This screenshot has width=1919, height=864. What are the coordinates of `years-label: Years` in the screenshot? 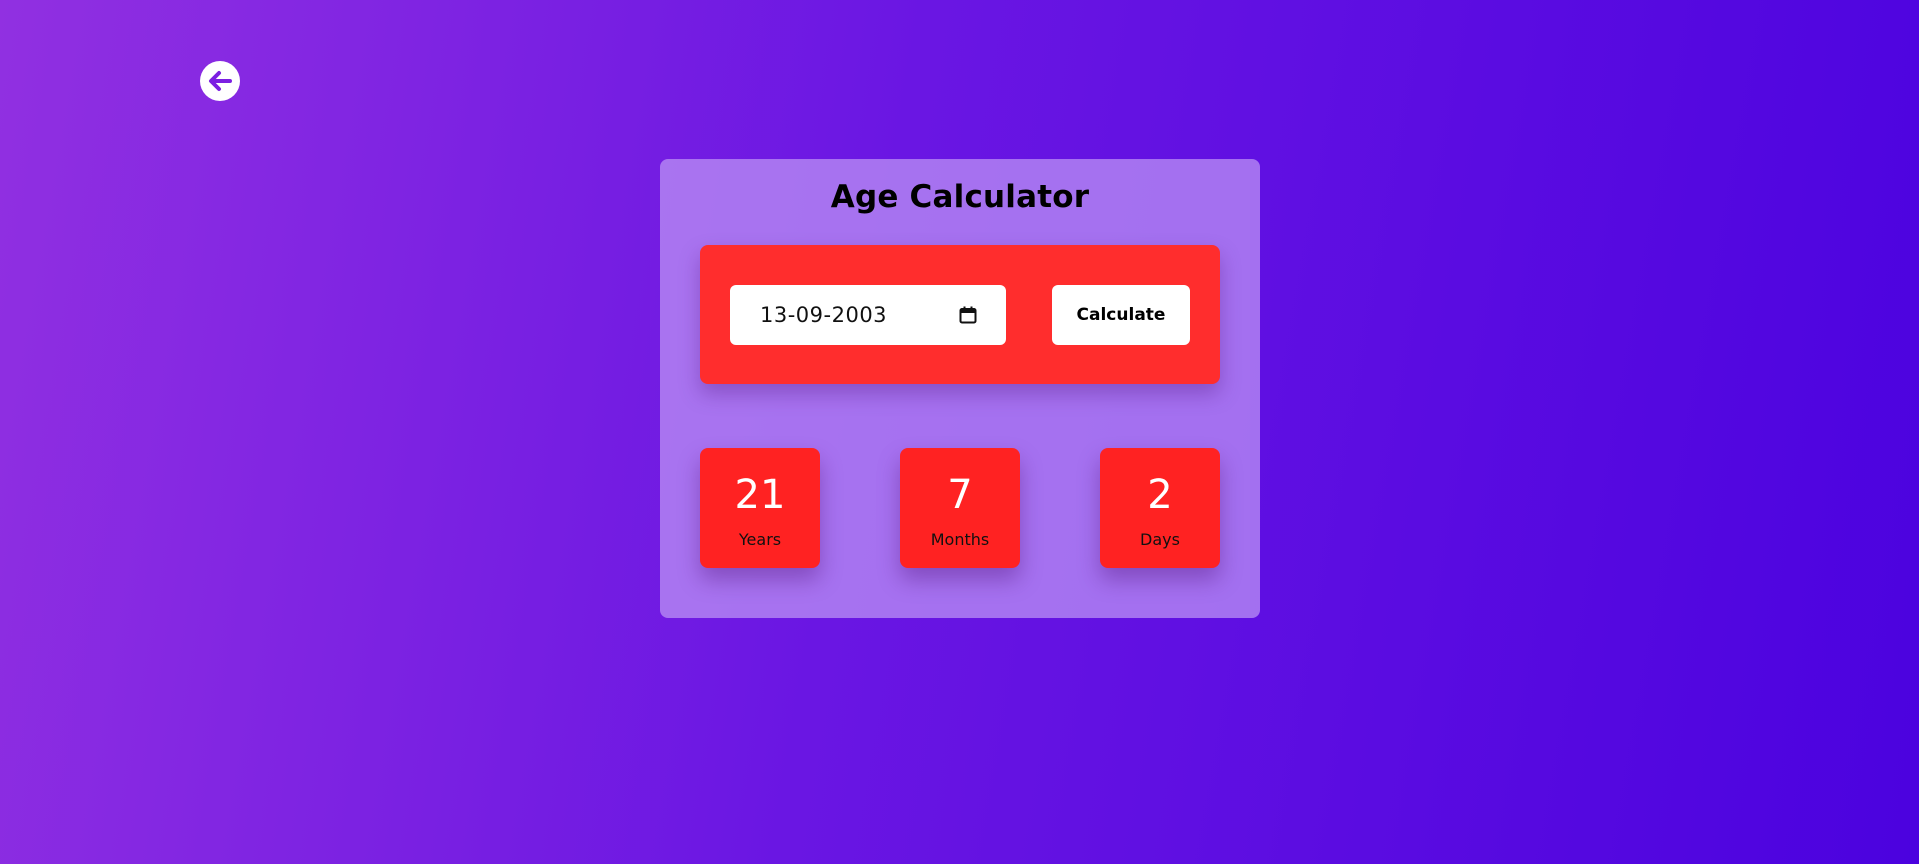 It's located at (760, 539).